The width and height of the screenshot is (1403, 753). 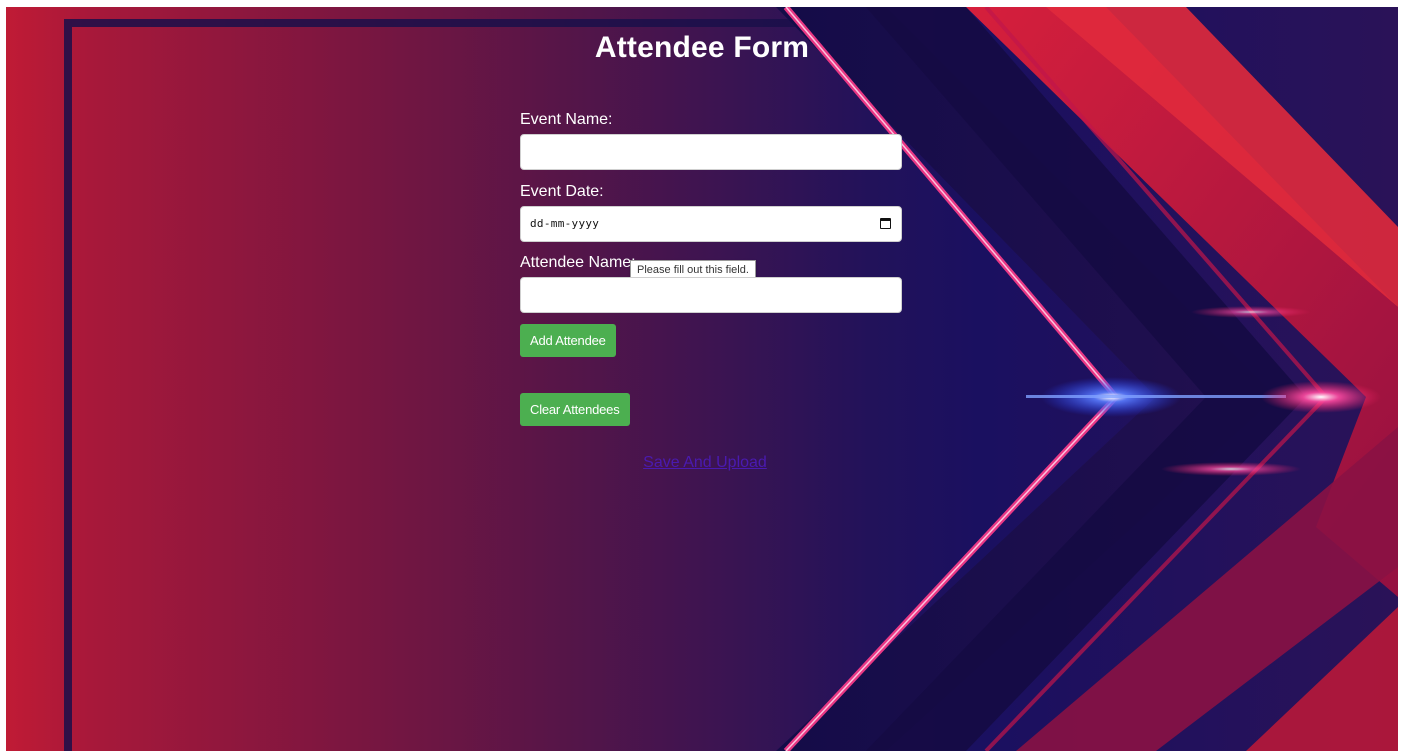 I want to click on event-date-placeholder: dd-mm-yyyy, so click(x=565, y=223).